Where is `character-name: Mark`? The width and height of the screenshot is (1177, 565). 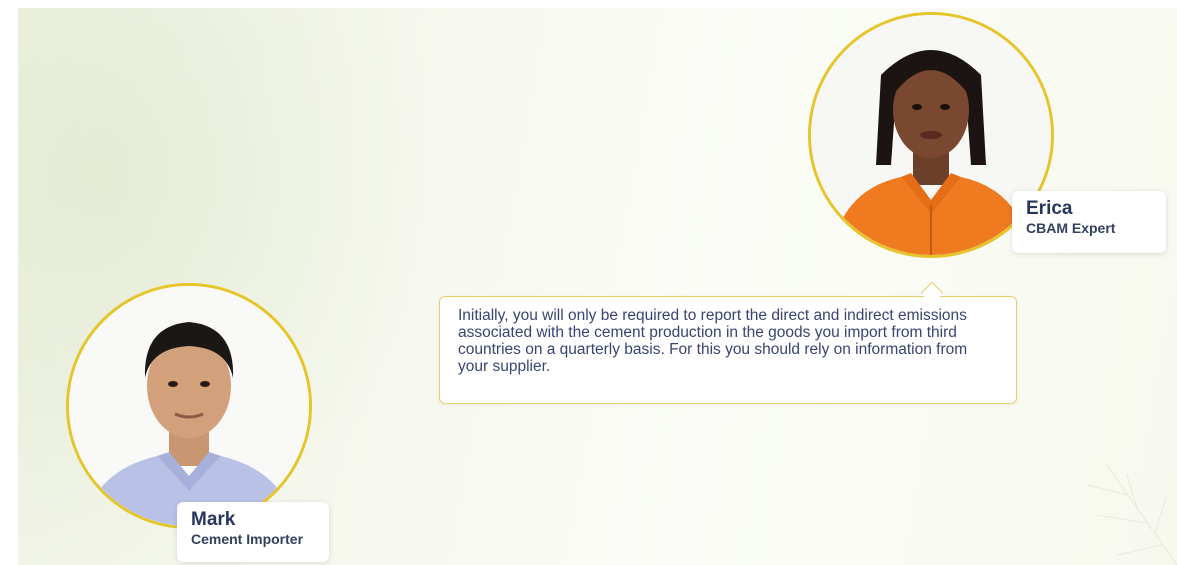 character-name: Mark is located at coordinates (213, 519).